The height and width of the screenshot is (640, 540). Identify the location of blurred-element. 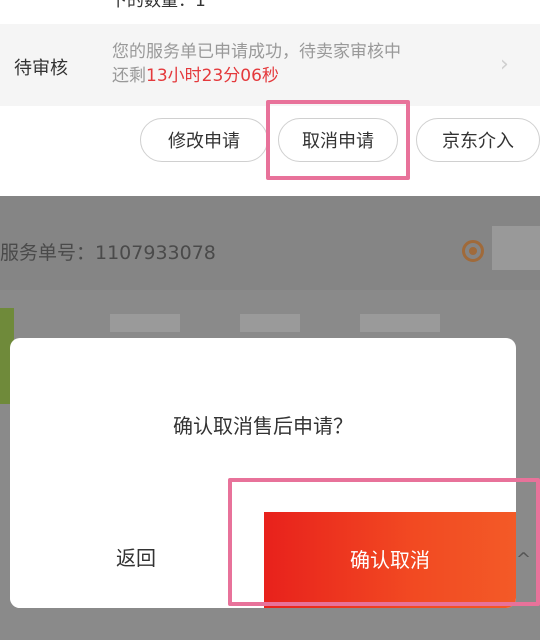
(516, 248).